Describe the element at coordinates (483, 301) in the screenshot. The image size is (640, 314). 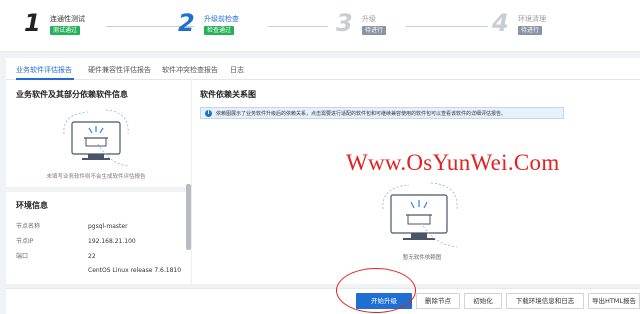
I see `initialize-button: 初始化` at that location.